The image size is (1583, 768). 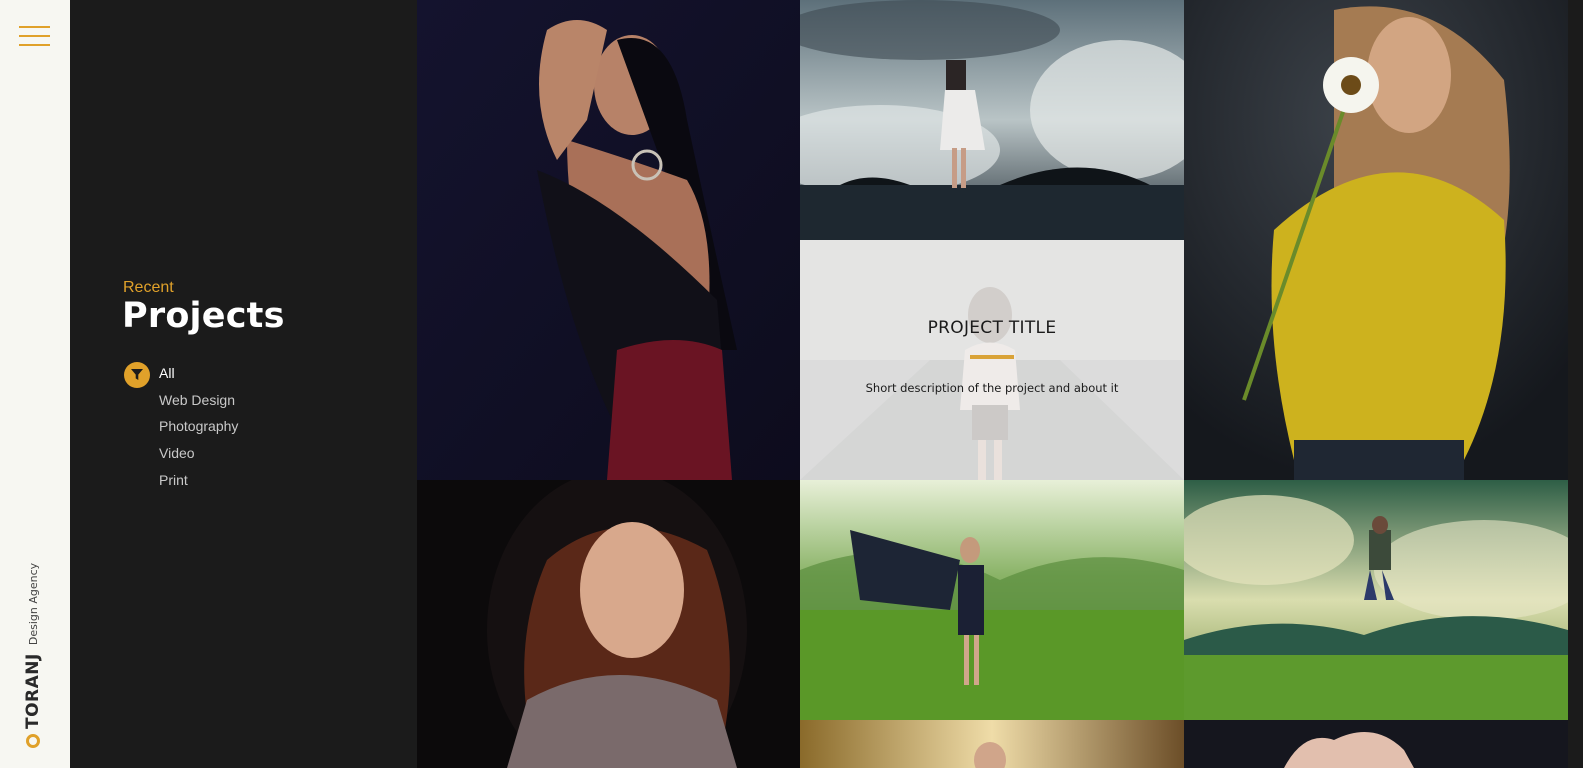 I want to click on photo-field-scarf, so click(x=992, y=600).